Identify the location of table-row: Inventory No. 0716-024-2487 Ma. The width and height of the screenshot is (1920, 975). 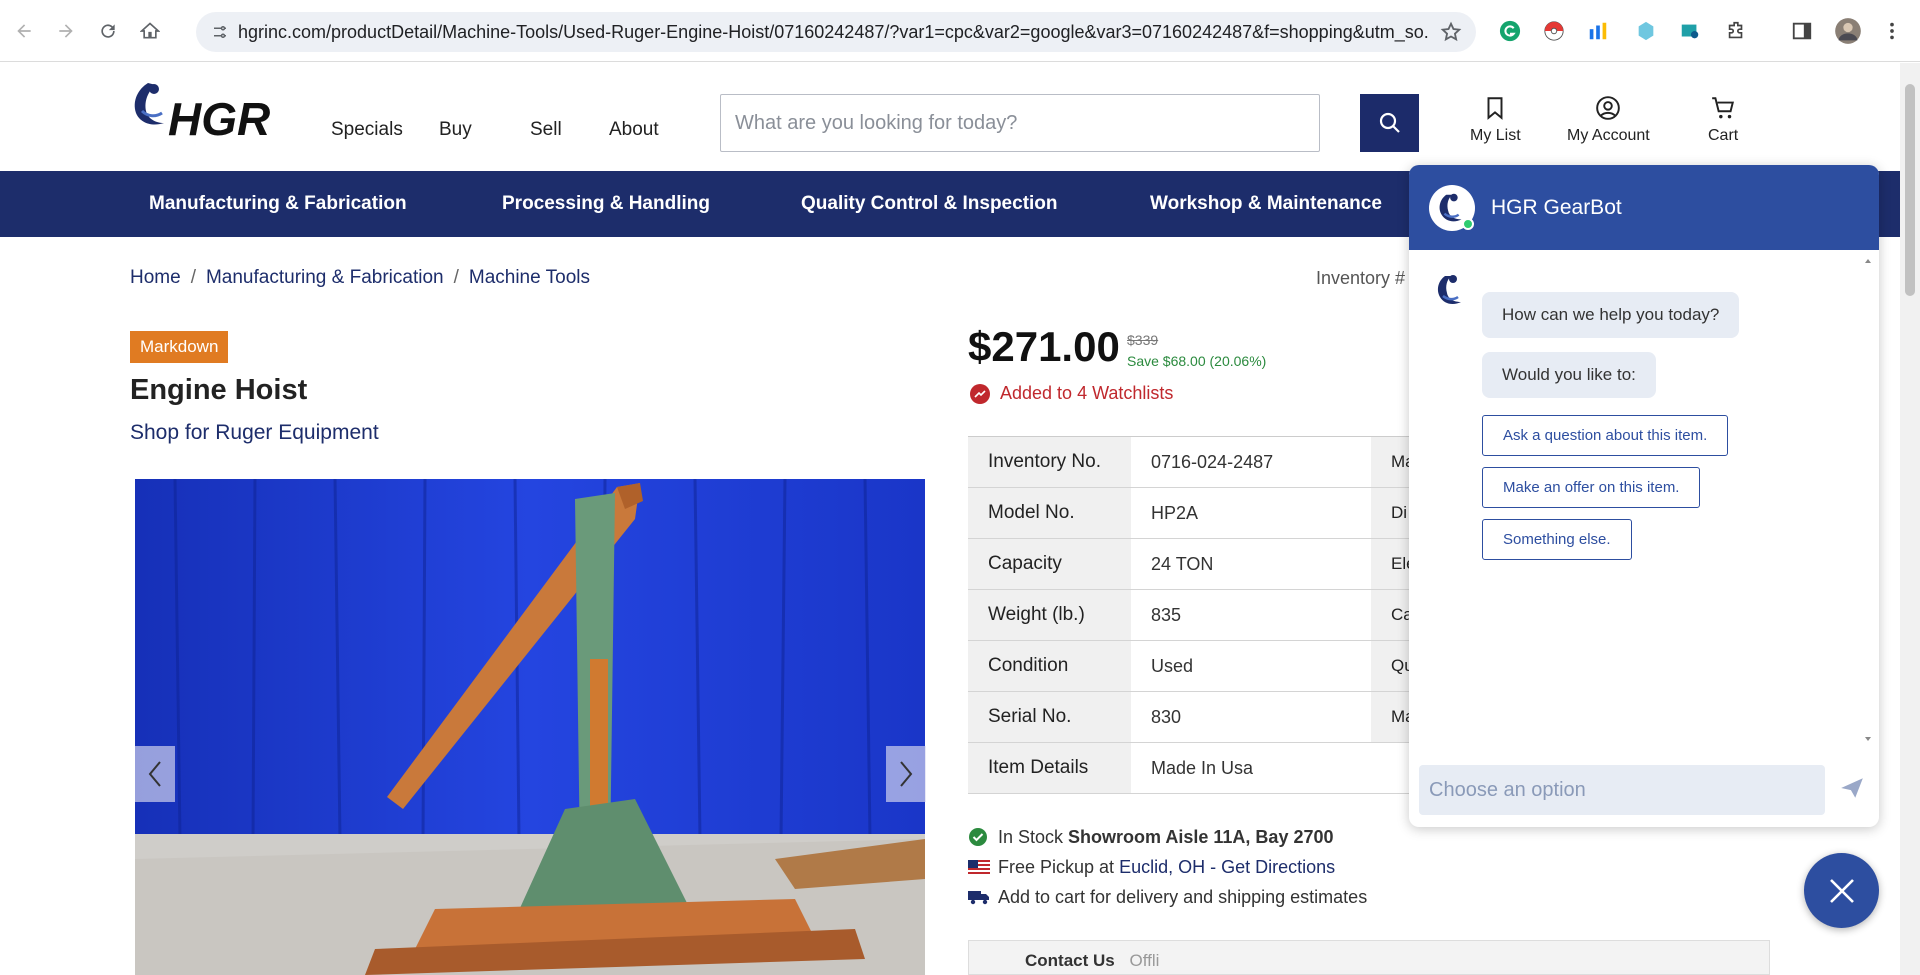
(1203, 462).